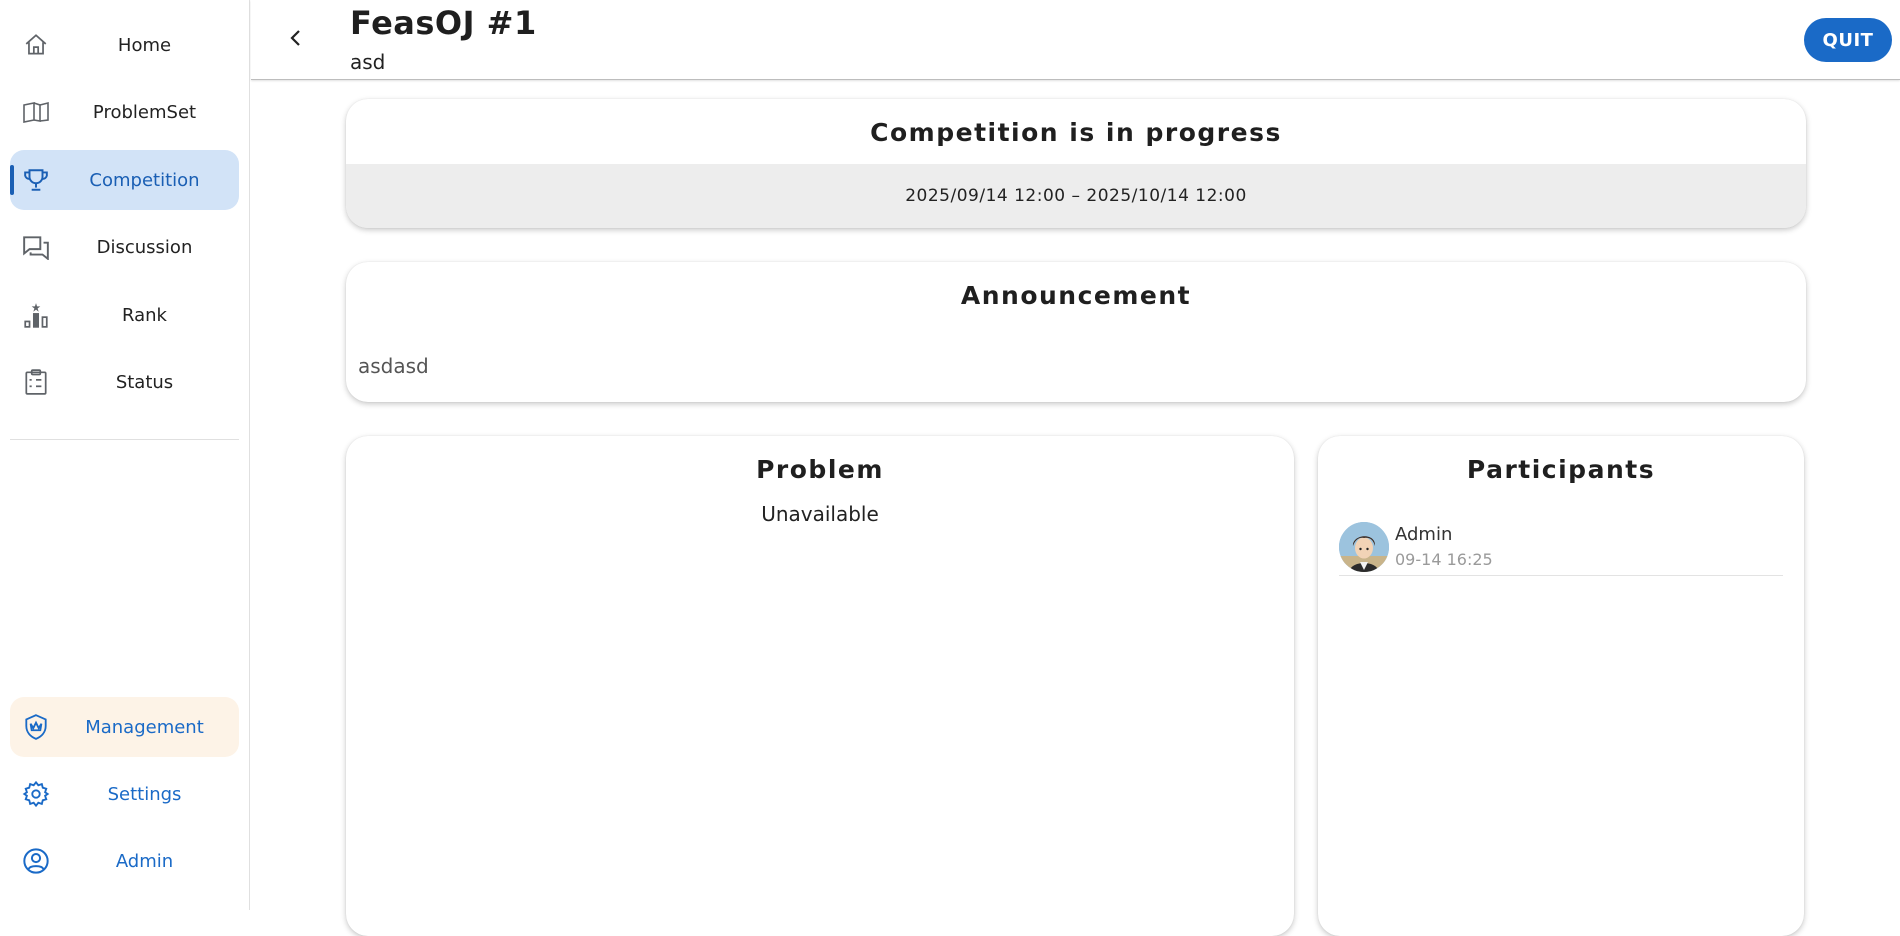 The image size is (1900, 936). What do you see at coordinates (144, 727) in the screenshot?
I see `sidebar-item-label: Management` at bounding box center [144, 727].